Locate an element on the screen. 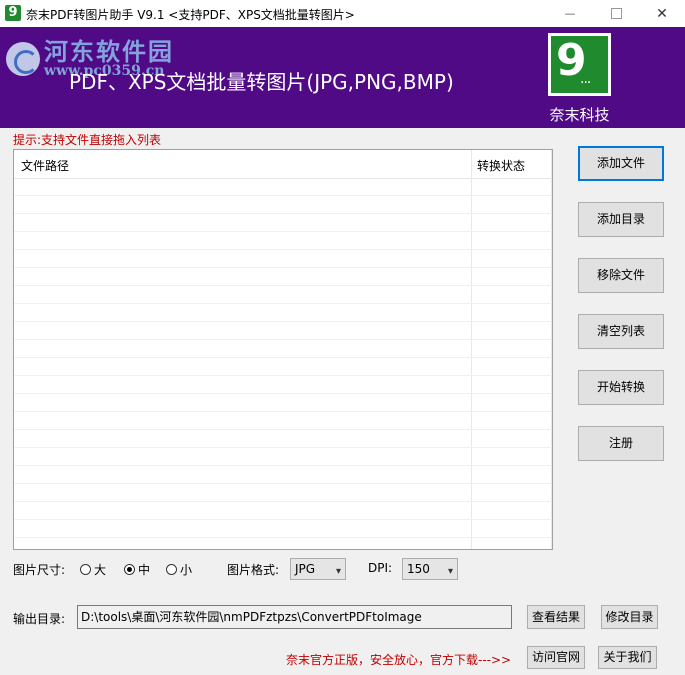 Image resolution: width=685 pixels, height=675 pixels. dpi-select: 150 ▾ is located at coordinates (430, 569).